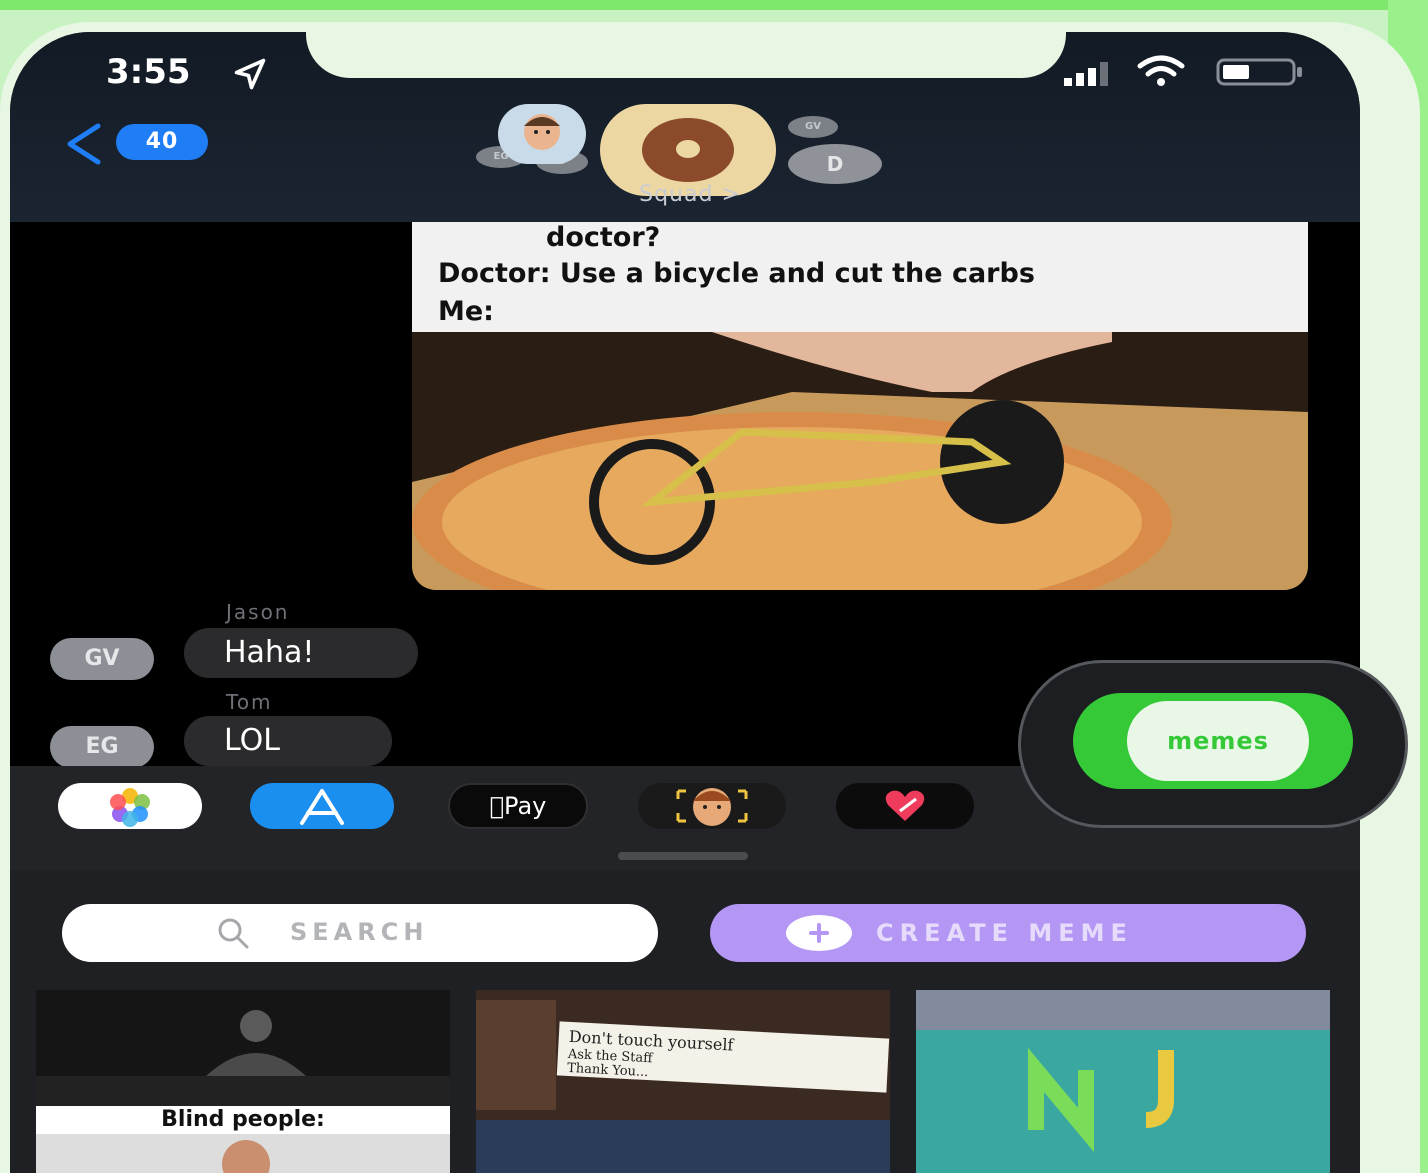 The width and height of the screenshot is (1428, 1173). I want to click on sender-name: Tom, so click(249, 702).